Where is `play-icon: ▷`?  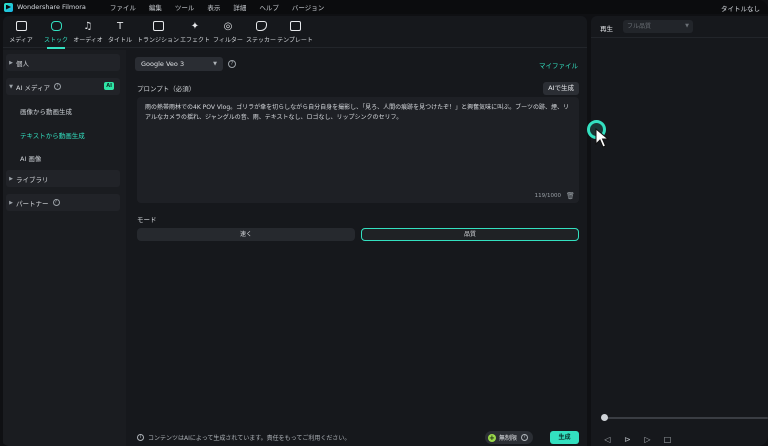
play-icon: ▷ is located at coordinates (647, 439).